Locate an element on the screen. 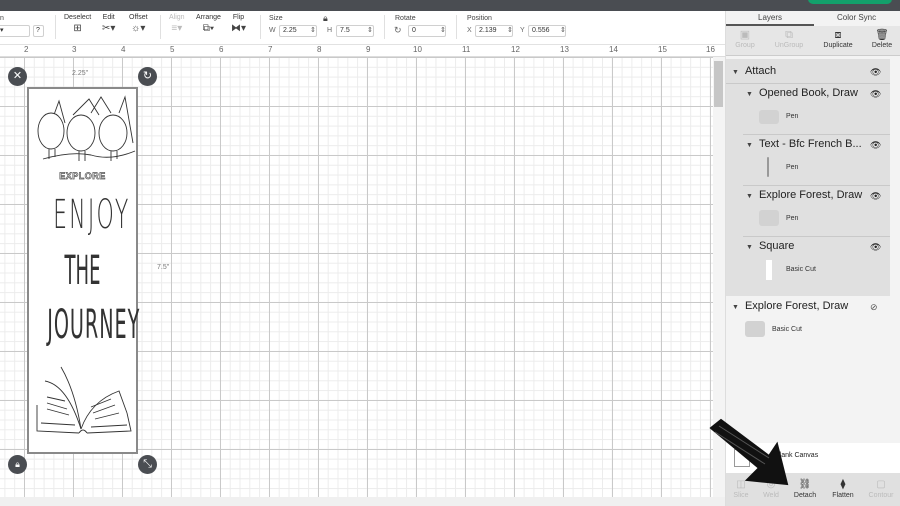 This screenshot has width=900, height=506. delete-button: 🗑︎ Delete is located at coordinates (881, 38).